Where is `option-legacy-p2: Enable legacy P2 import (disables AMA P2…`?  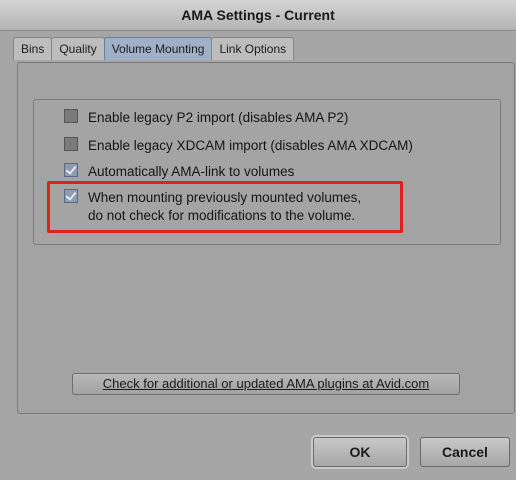
option-legacy-p2: Enable legacy P2 import (disables AMA P2… is located at coordinates (206, 118).